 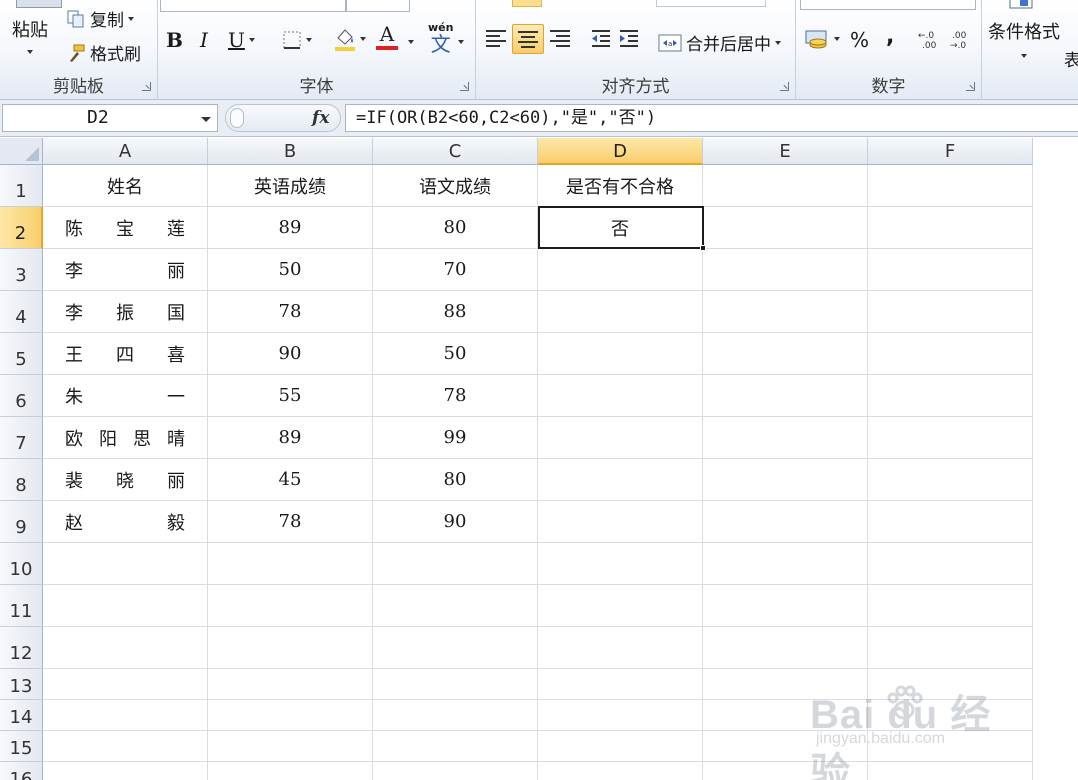 What do you see at coordinates (785, 151) in the screenshot?
I see `column-header-e: E` at bounding box center [785, 151].